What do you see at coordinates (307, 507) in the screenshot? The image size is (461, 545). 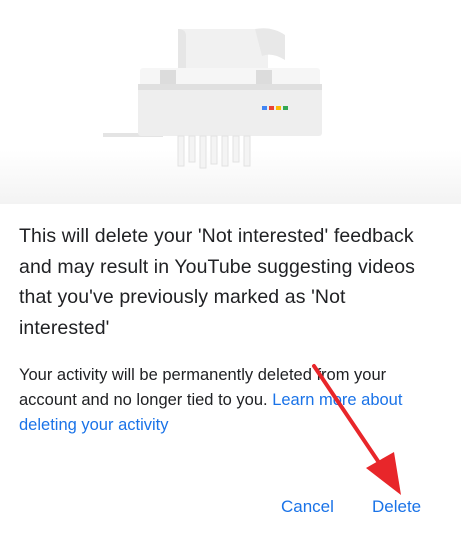 I see `cancel-button: Cancel` at bounding box center [307, 507].